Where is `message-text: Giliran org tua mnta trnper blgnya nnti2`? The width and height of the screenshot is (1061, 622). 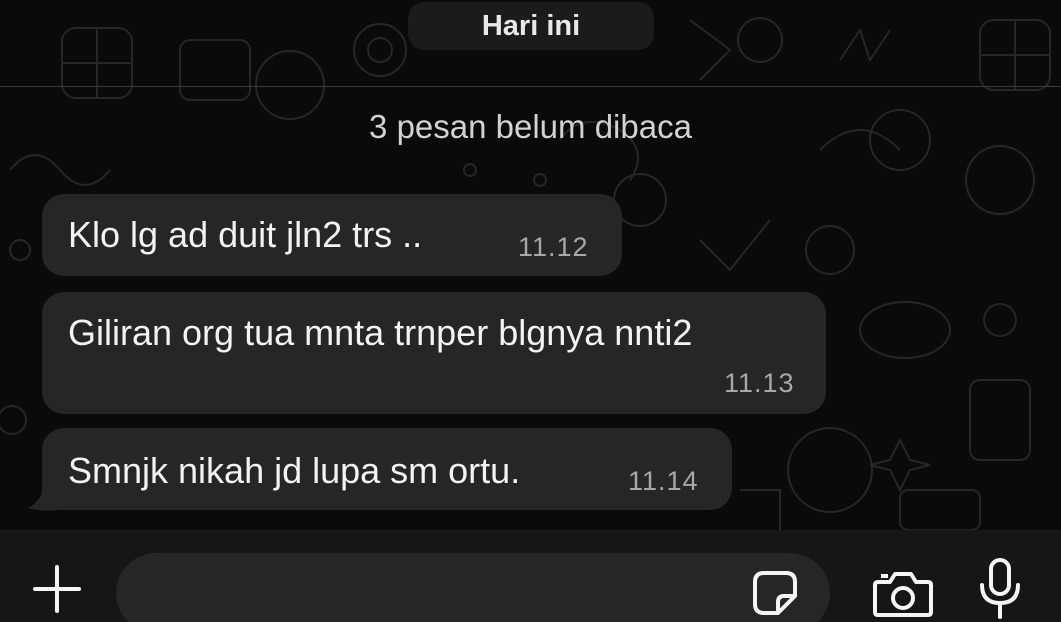
message-text: Giliran org tua mnta trnper blgnya nnti2 is located at coordinates (380, 332).